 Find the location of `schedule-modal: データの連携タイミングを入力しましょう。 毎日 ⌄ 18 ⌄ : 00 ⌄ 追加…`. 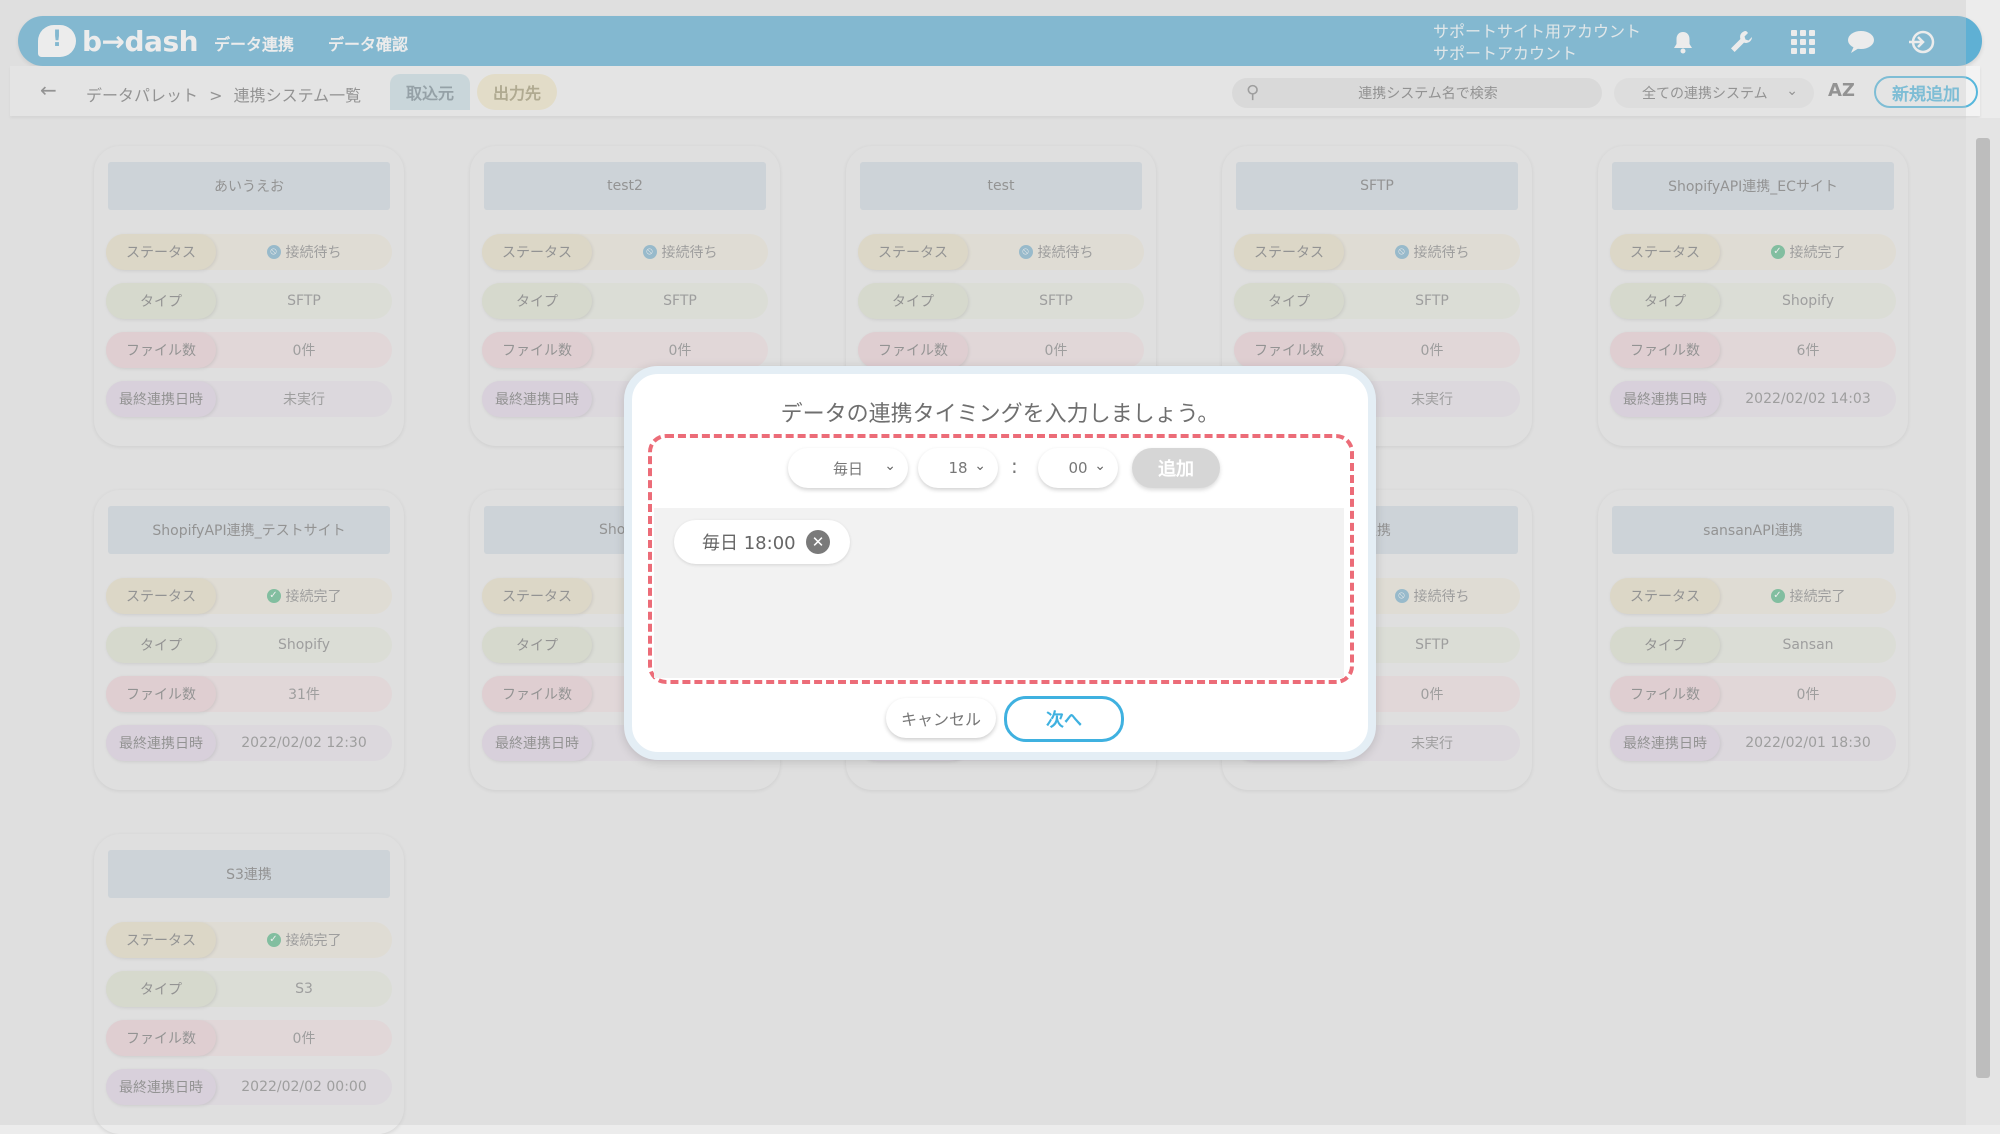

schedule-modal: データの連携タイミングを入力しましょう。 毎日 ⌄ 18 ⌄ : 00 ⌄ 追加… is located at coordinates (1000, 563).